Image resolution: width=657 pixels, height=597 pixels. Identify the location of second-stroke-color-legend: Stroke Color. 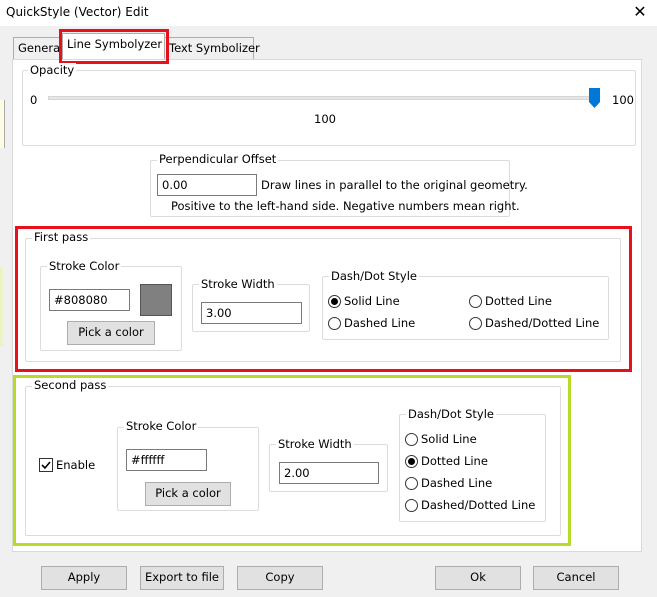
(161, 426).